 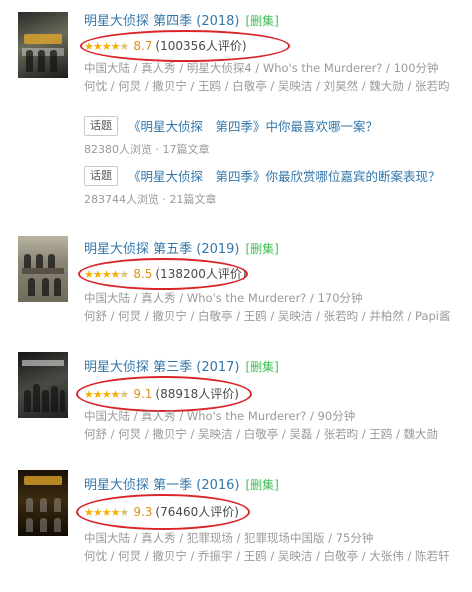 I want to click on topic-title-link: 《明星大侦探 第四季》中你最喜欢哪一案？, so click(x=253, y=125).